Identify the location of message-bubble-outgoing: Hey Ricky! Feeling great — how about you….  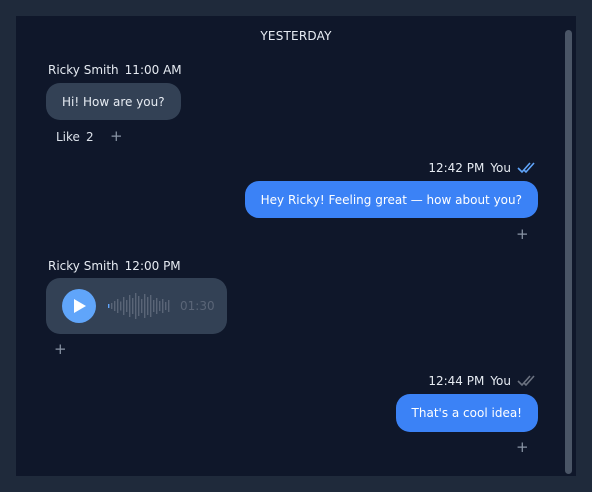
(391, 199).